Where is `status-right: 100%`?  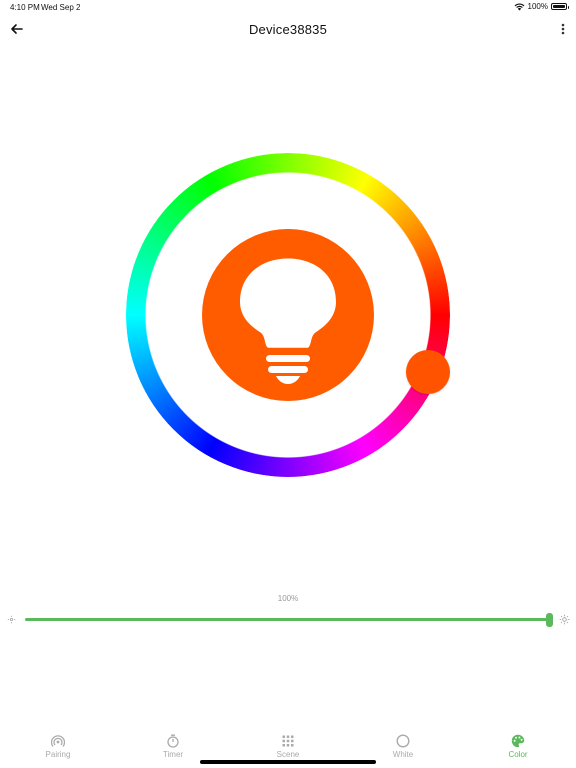
status-right: 100% is located at coordinates (541, 6).